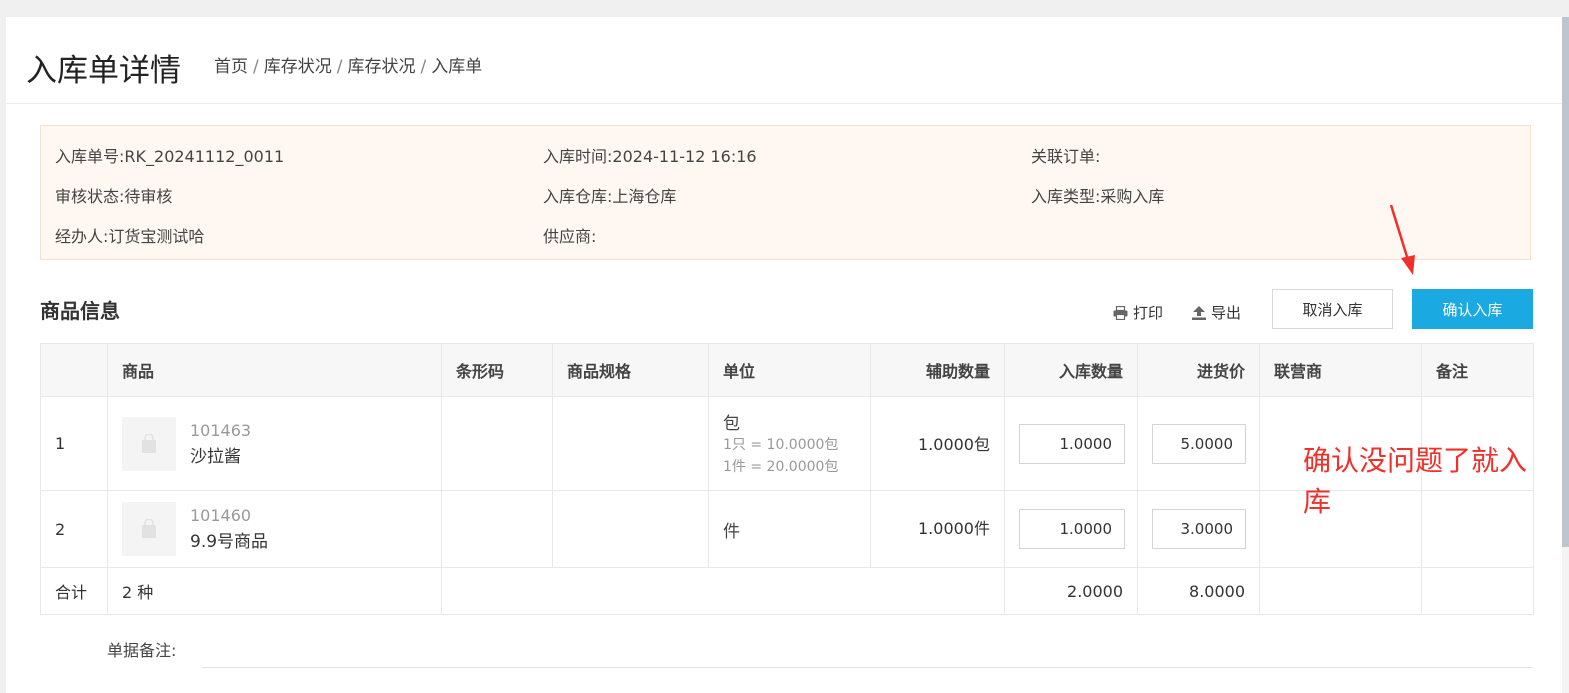  What do you see at coordinates (1066, 196) in the screenshot?
I see `in-type-label: 入库类型:` at bounding box center [1066, 196].